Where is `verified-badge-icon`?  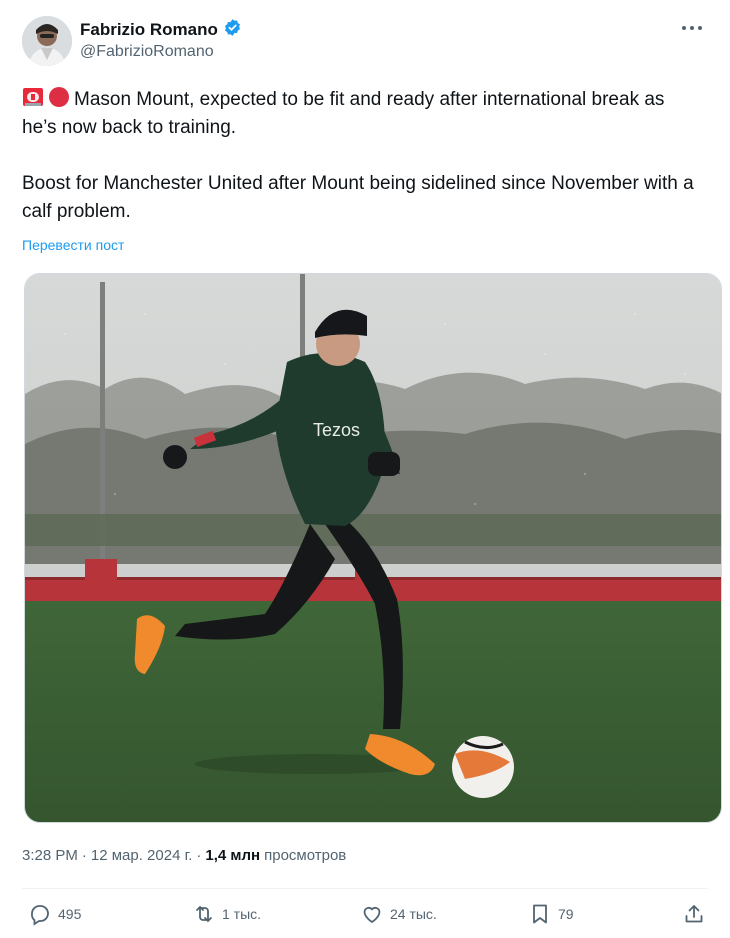 verified-badge-icon is located at coordinates (232, 30).